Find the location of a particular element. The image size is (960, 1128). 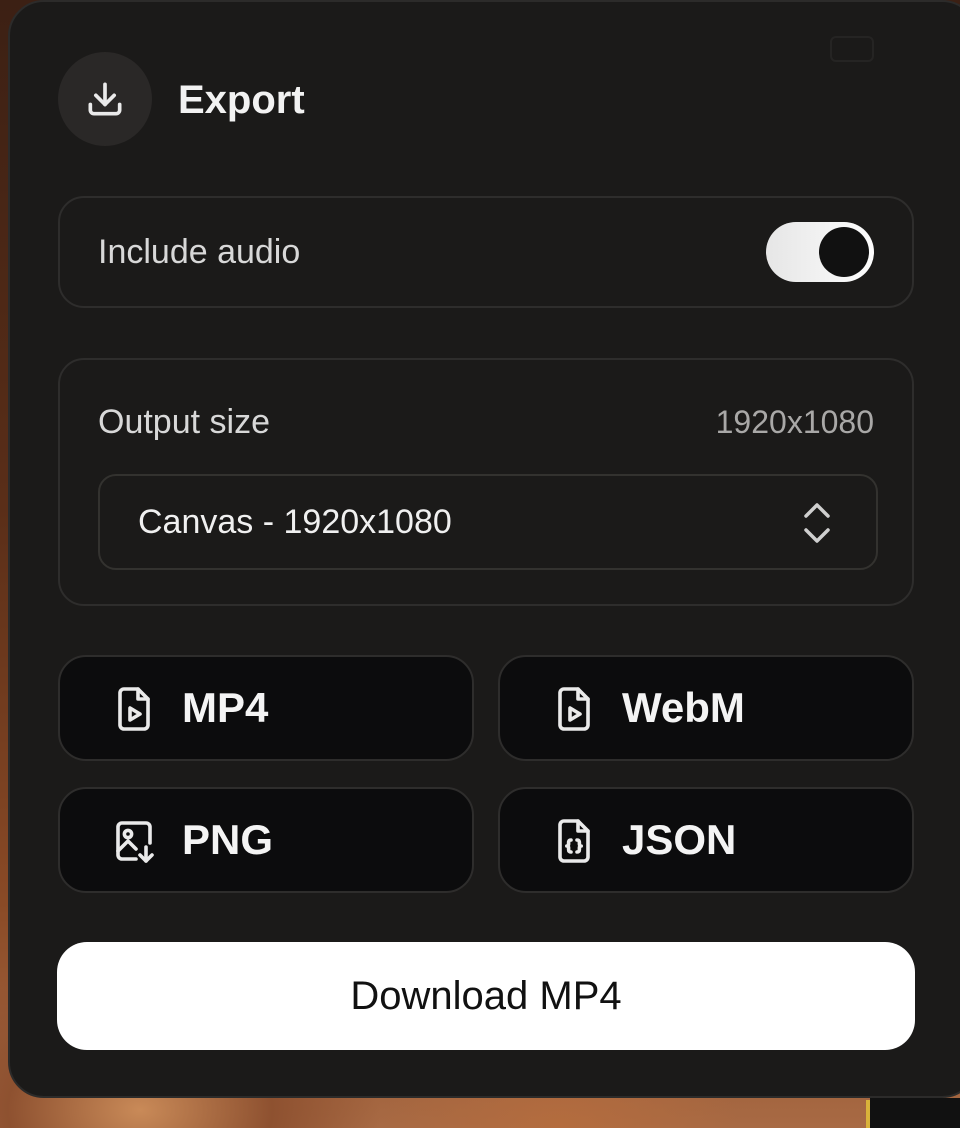

format-label: JSON is located at coordinates (679, 839).